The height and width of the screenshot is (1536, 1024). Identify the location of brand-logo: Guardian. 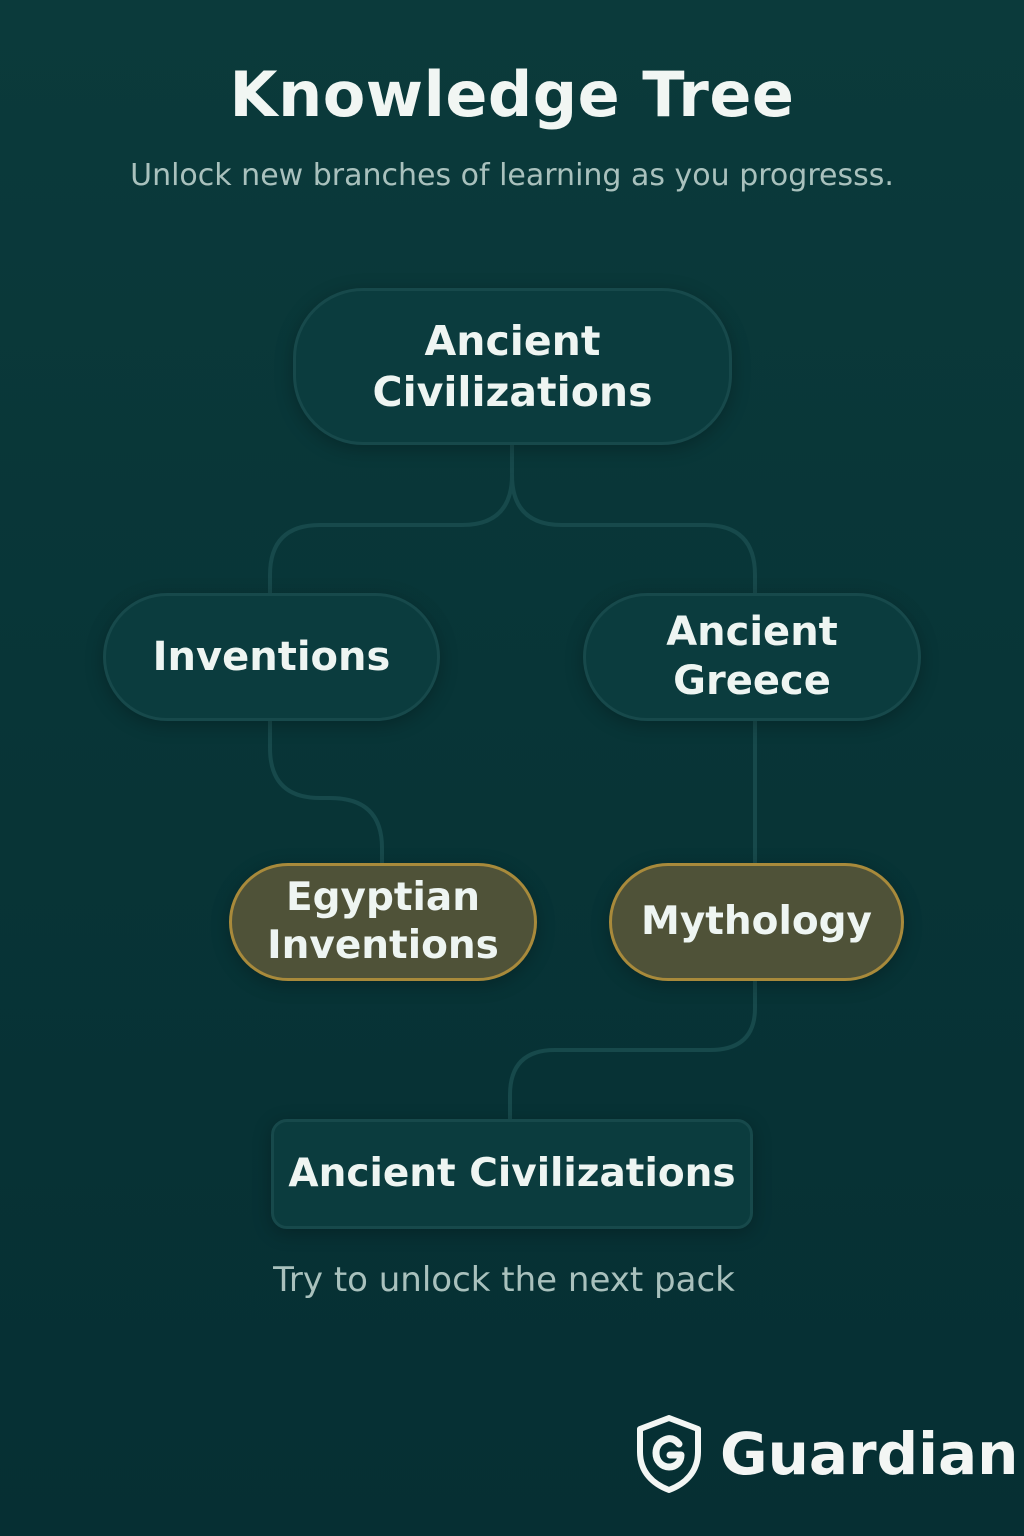
(826, 1454).